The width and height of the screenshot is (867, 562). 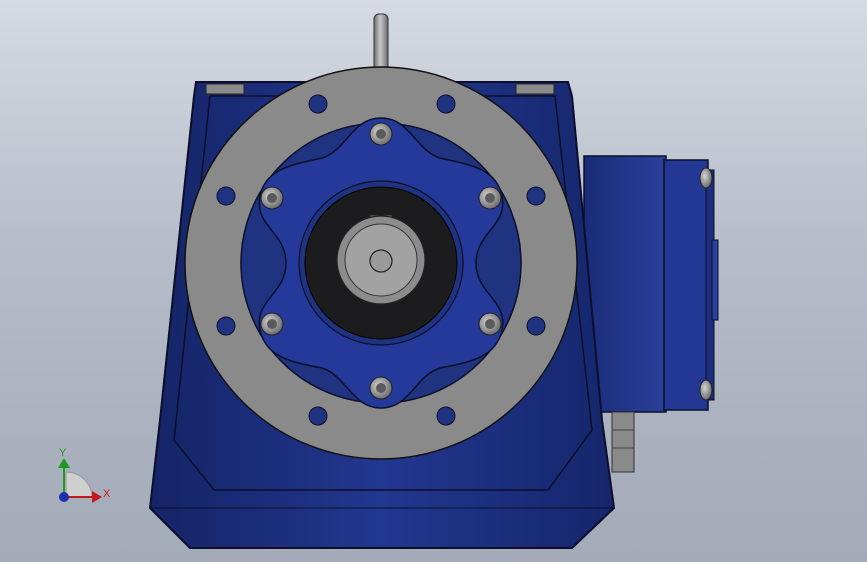 I want to click on triad-y-label: Y, so click(x=63, y=453).